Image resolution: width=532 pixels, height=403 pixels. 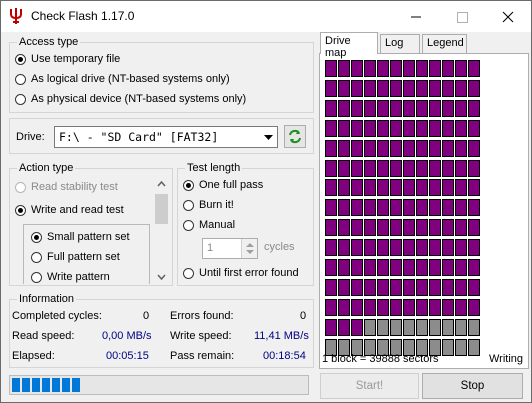 What do you see at coordinates (472, 386) in the screenshot?
I see `stop-button: Stop` at bounding box center [472, 386].